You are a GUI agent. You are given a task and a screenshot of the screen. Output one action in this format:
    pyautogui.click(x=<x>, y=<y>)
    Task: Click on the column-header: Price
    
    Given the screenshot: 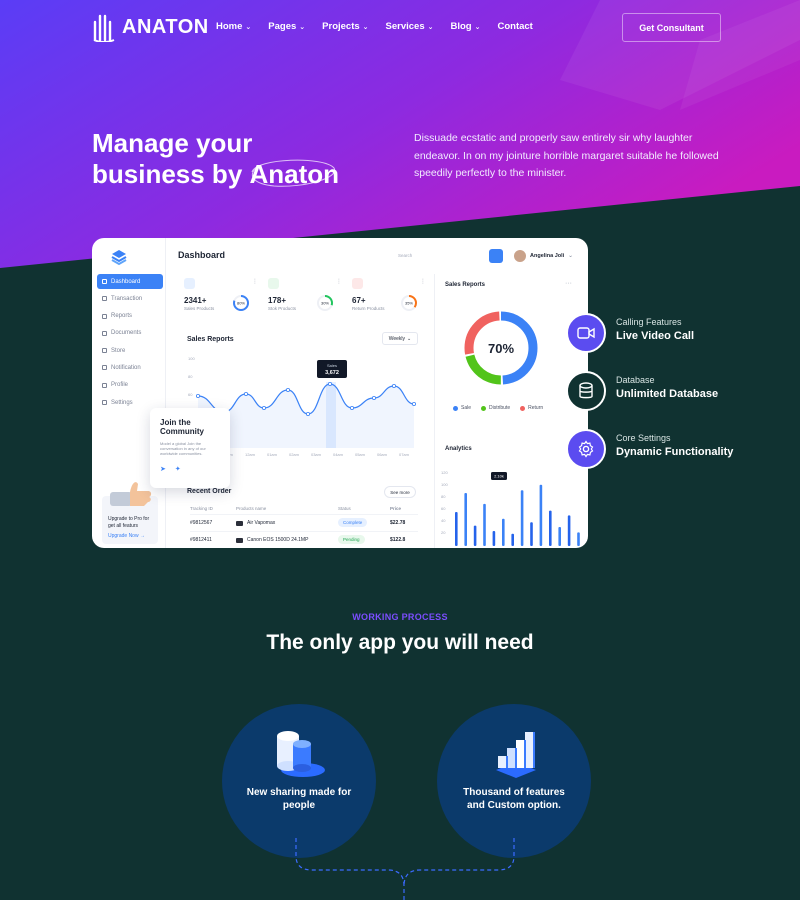 What is the action you would take?
    pyautogui.click(x=404, y=508)
    